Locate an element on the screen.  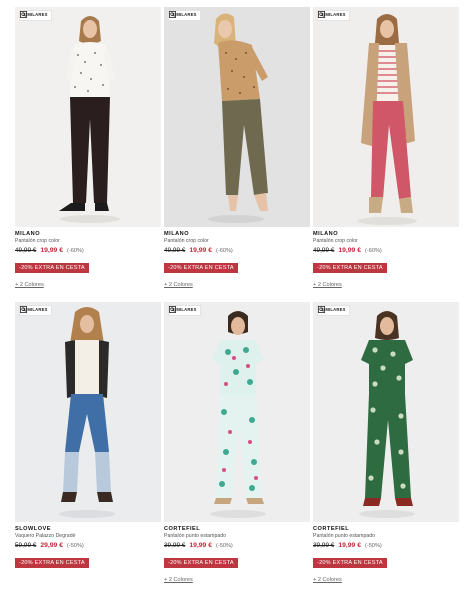
sale-price: 29,99 € is located at coordinates (52, 545).